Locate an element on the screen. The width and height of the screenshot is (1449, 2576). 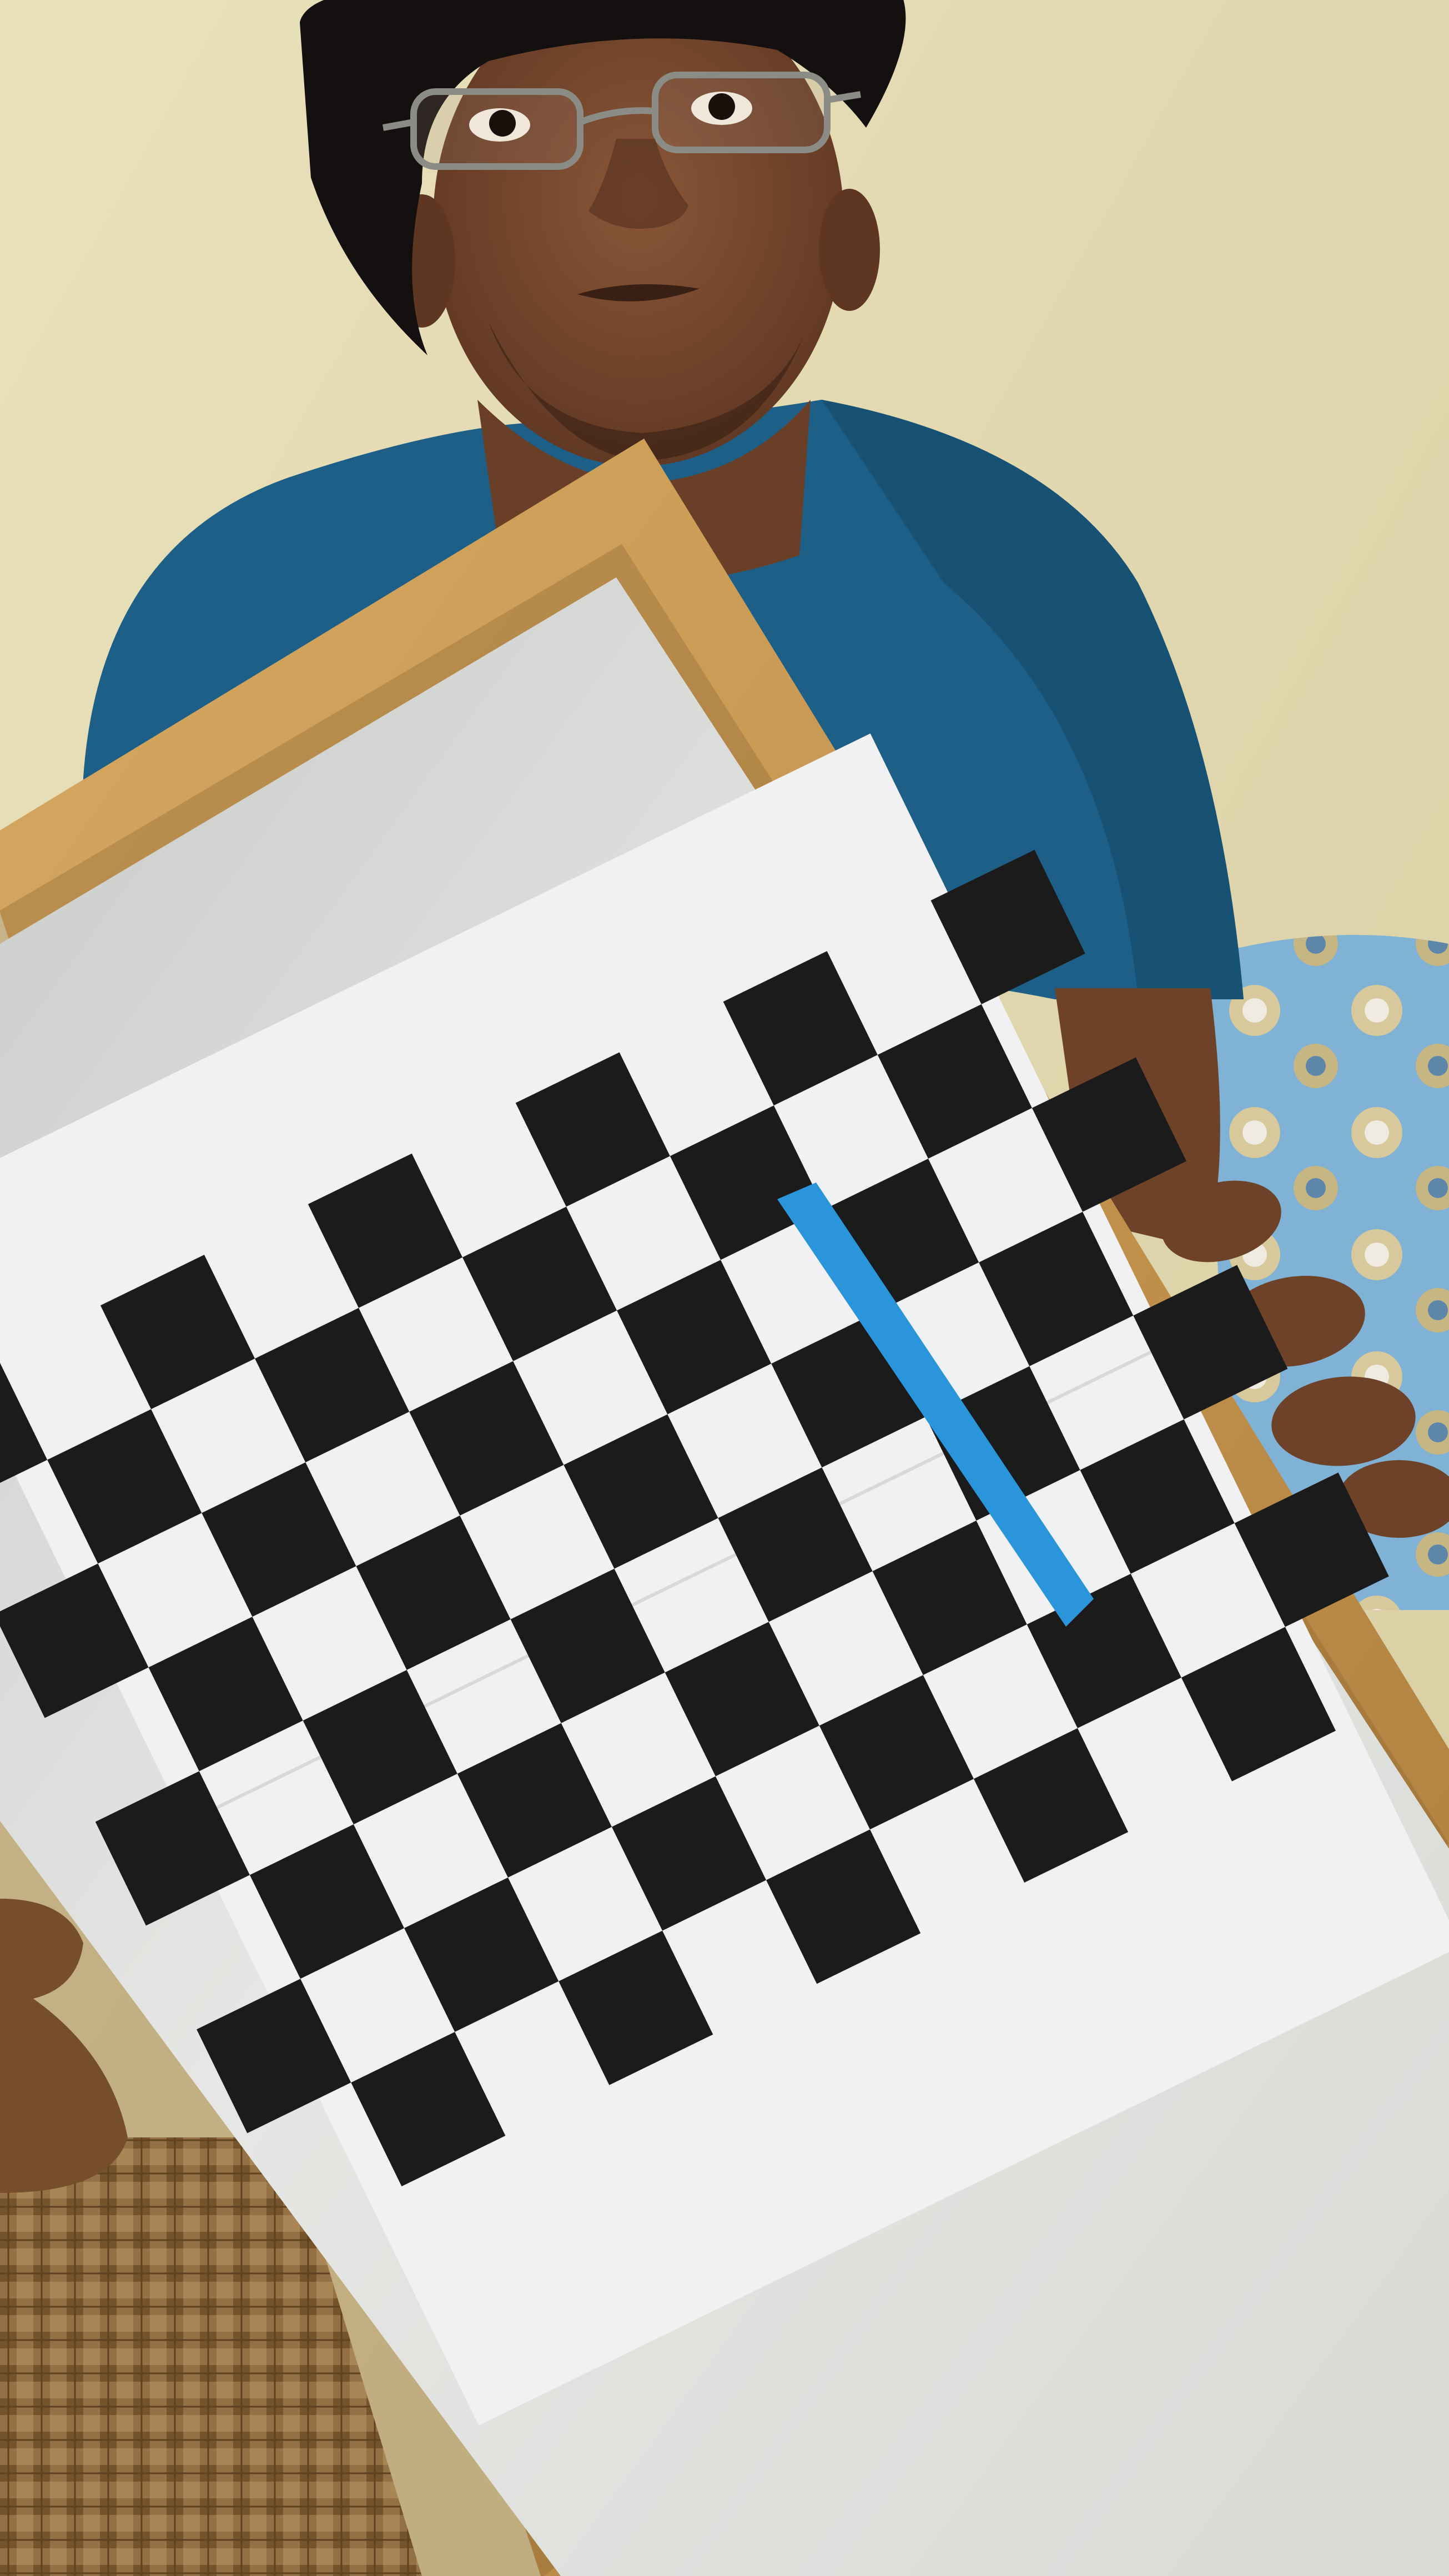
left-pupil is located at coordinates (503, 123).